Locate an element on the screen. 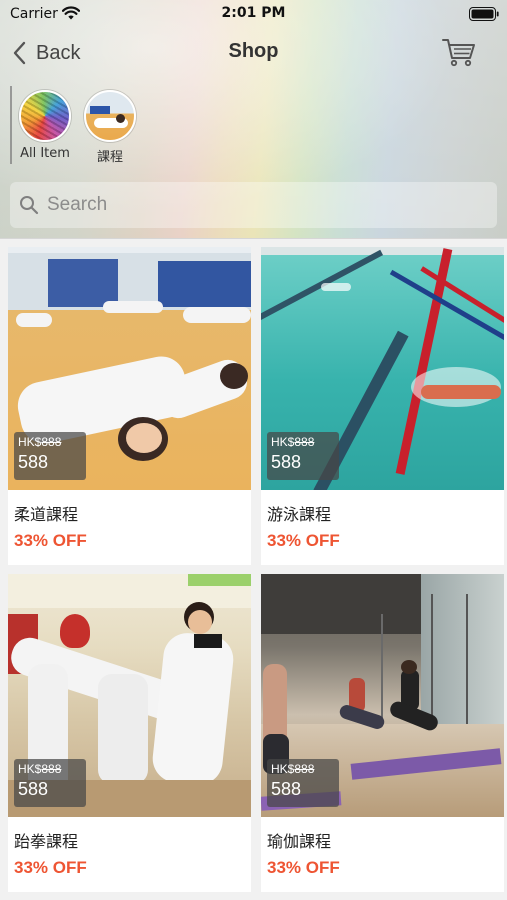 Image resolution: width=507 pixels, height=900 pixels. yoga-class-photo: HK$888 588 is located at coordinates (382, 695).